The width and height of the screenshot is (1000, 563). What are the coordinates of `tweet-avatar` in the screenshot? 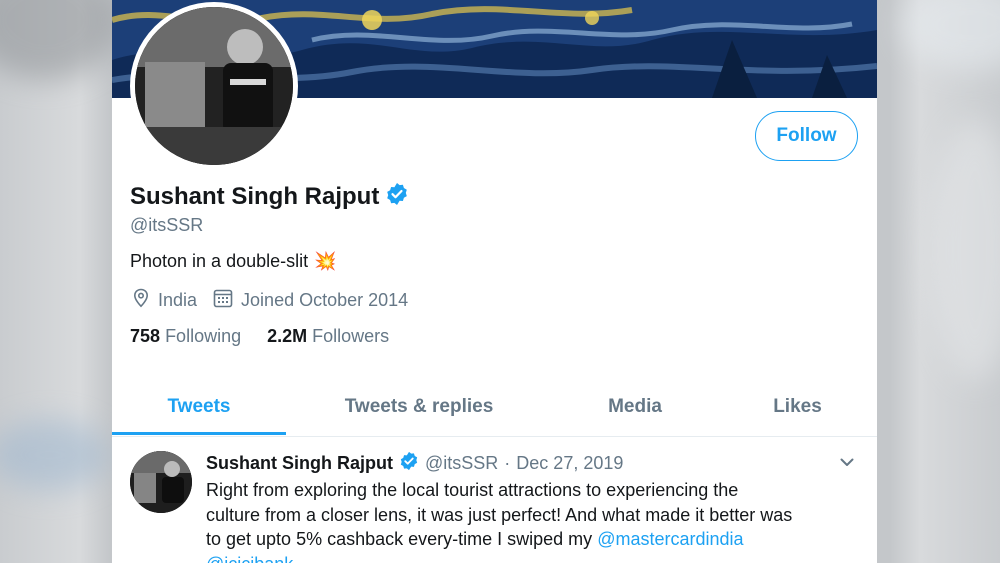 It's located at (161, 482).